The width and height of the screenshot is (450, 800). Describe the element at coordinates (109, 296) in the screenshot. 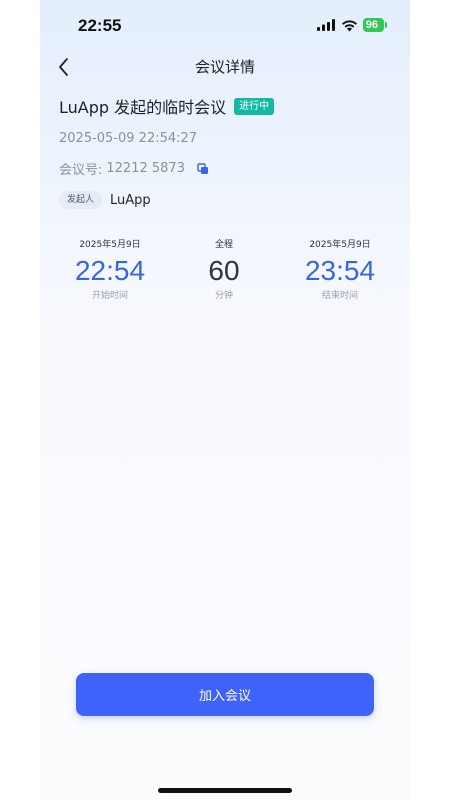

I see `start-time-label: 开始时间` at that location.